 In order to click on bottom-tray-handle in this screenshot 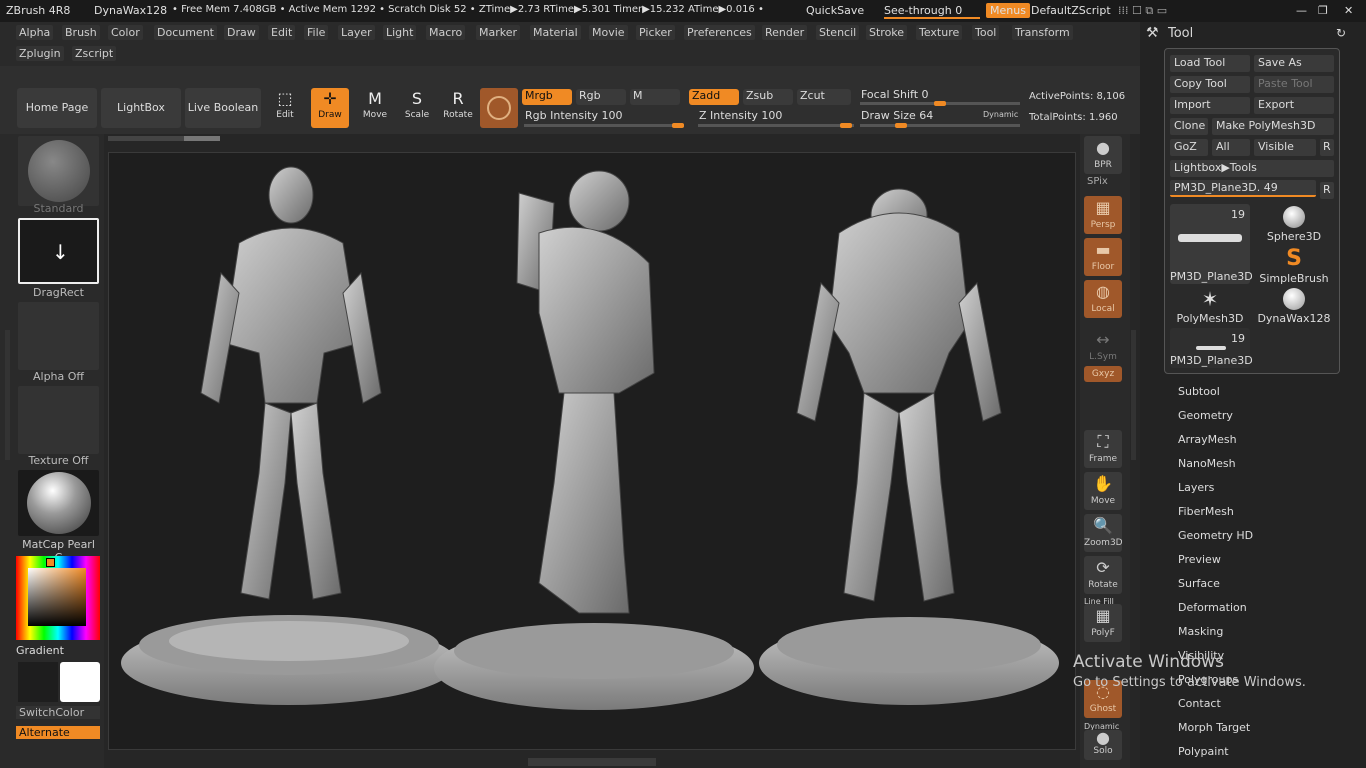, I will do `click(592, 762)`.